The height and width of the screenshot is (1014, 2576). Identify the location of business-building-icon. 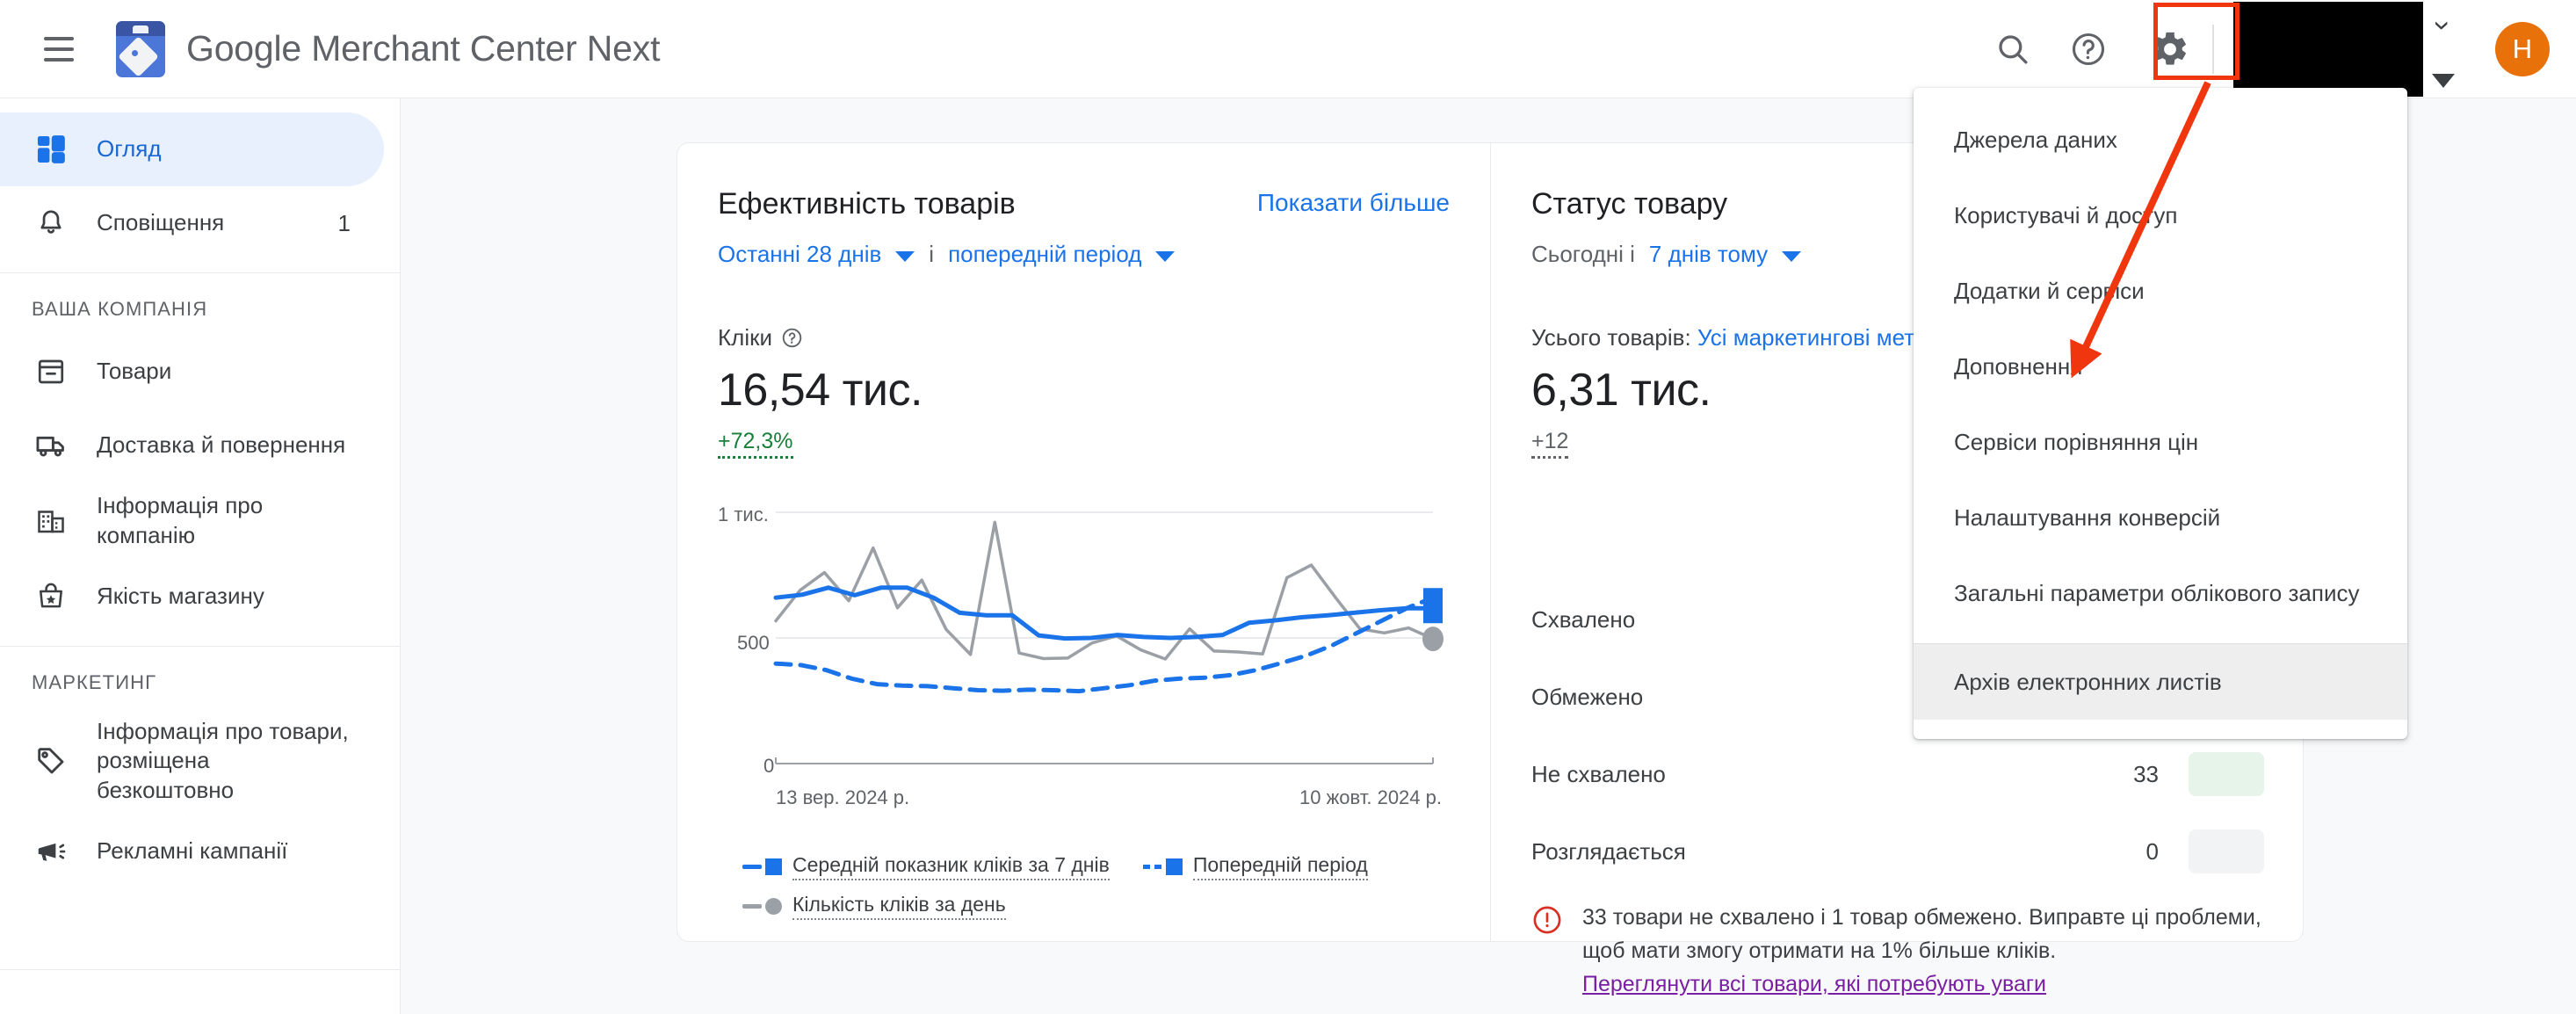
(51, 521).